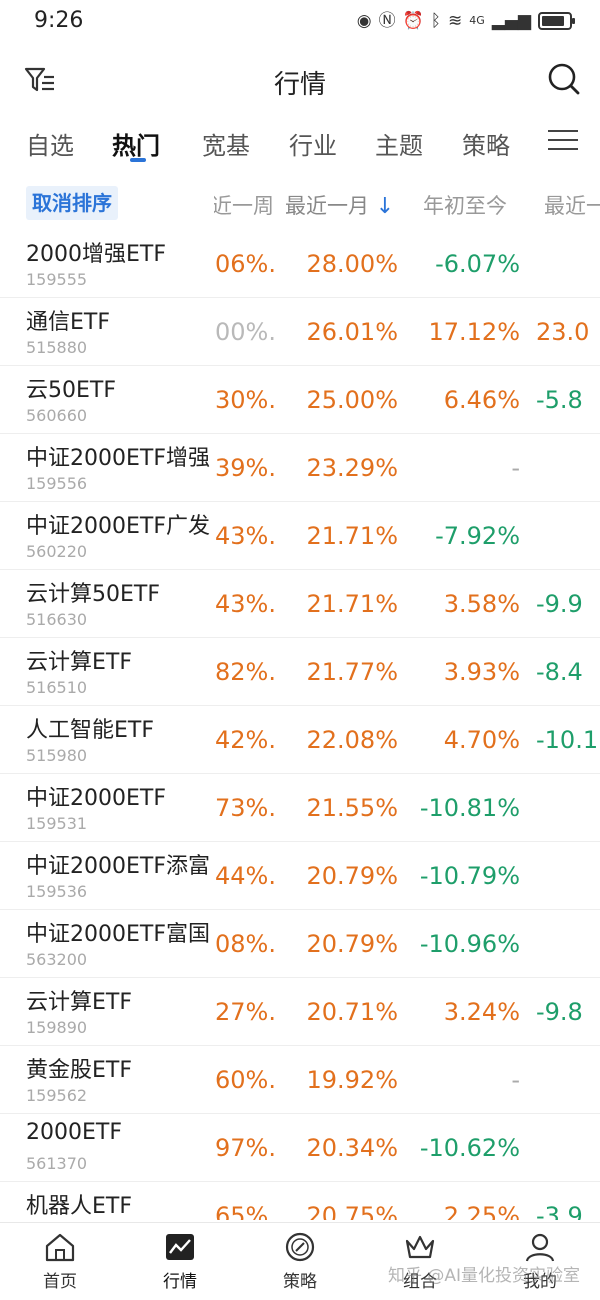 This screenshot has height=1300, width=600. Describe the element at coordinates (387, 21) in the screenshot. I see `nfc-icon: Ⓝ` at that location.